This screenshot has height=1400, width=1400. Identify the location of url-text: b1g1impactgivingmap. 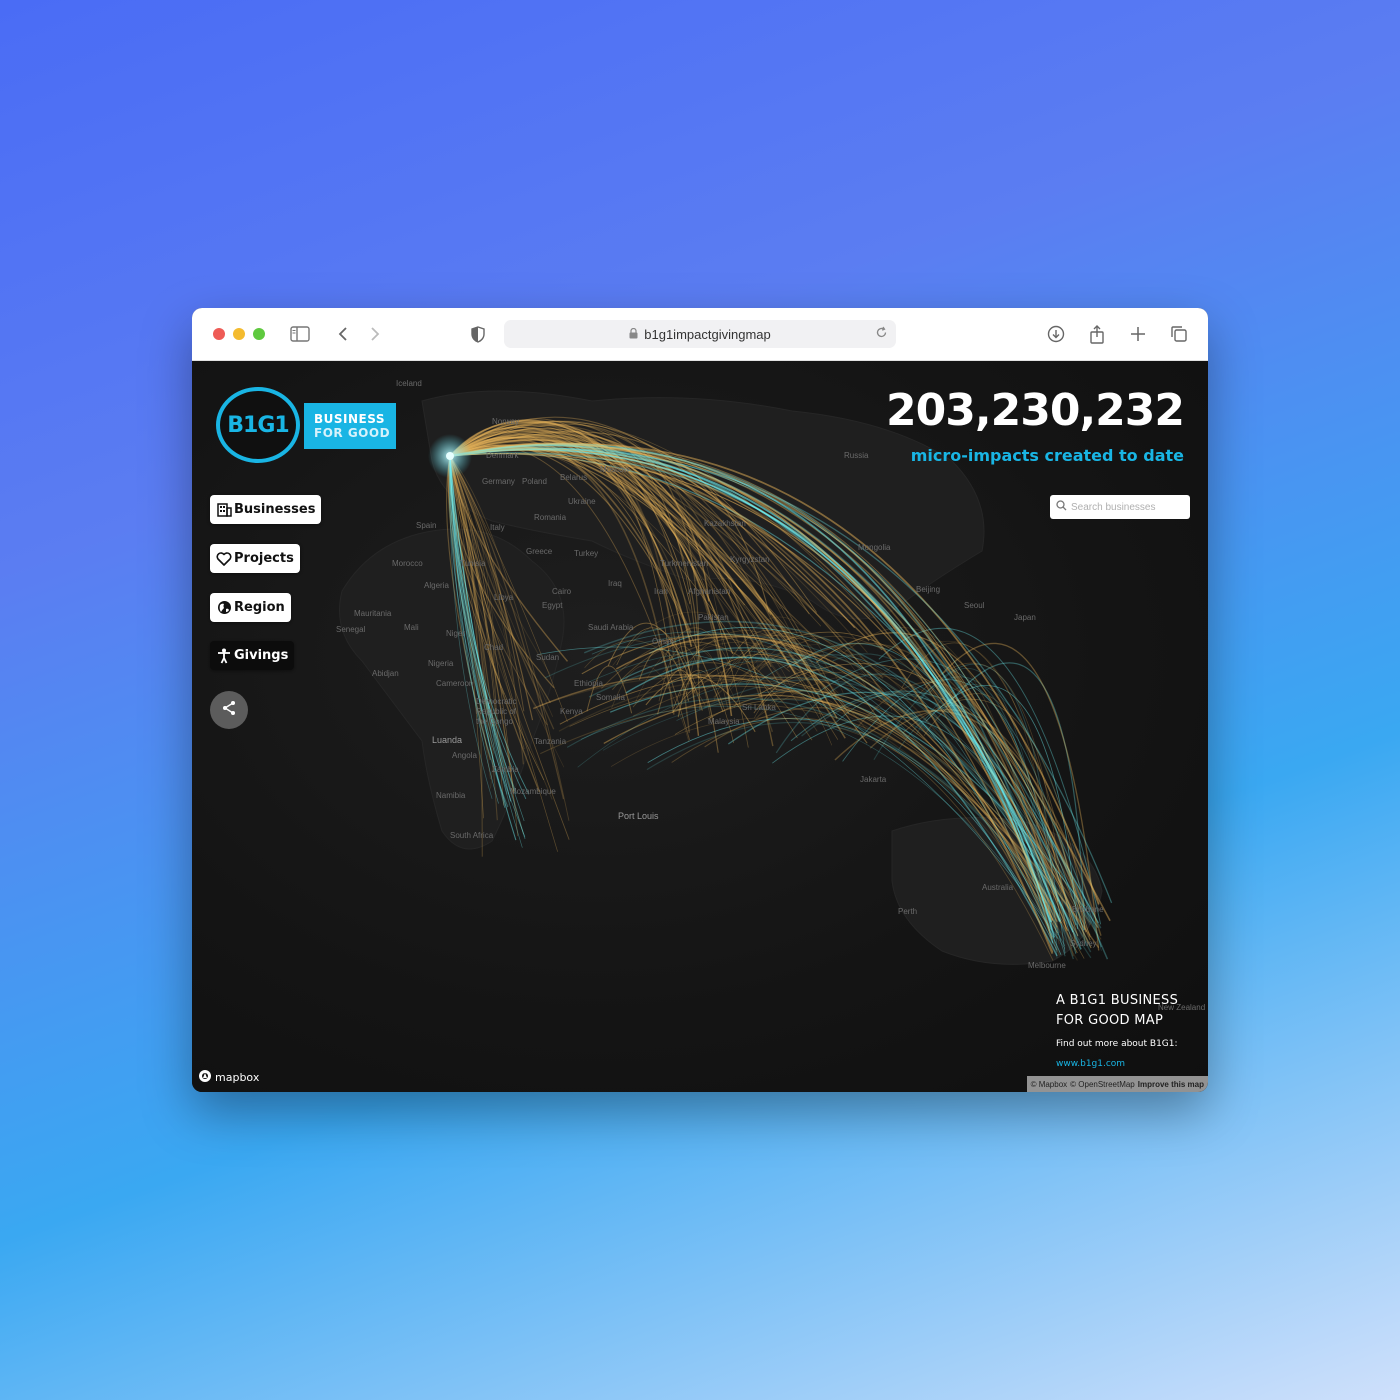
(707, 334).